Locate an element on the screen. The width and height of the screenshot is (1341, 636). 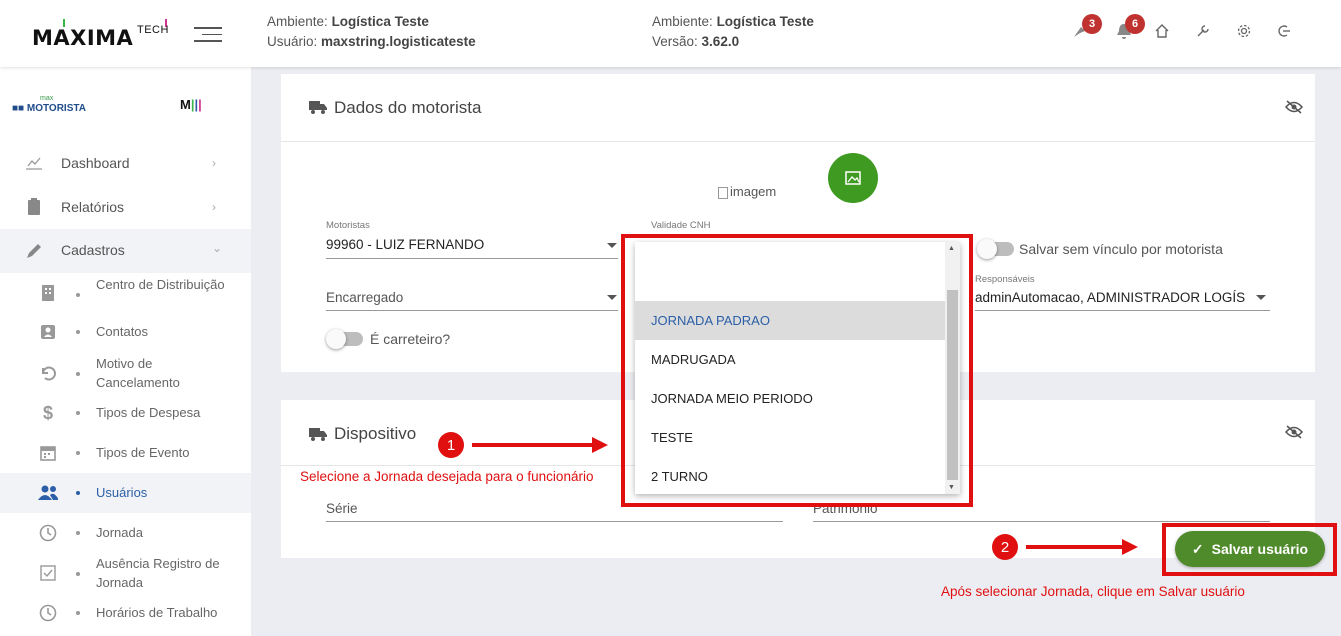
sidebar-subitem-usuarios: Usuários is located at coordinates (125, 493).